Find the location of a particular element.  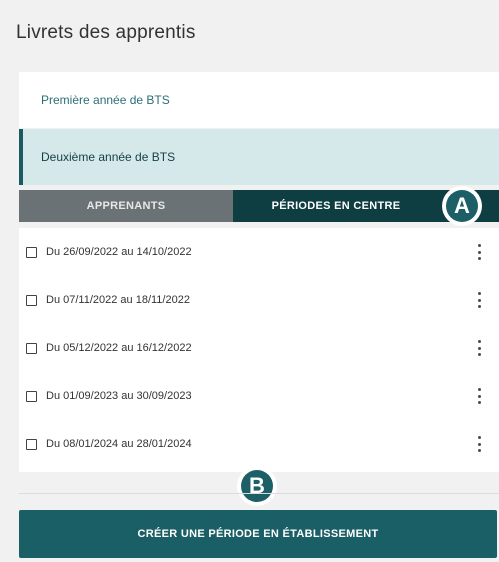

tab-label: PÉRIODES EN CENTRE is located at coordinates (336, 206).